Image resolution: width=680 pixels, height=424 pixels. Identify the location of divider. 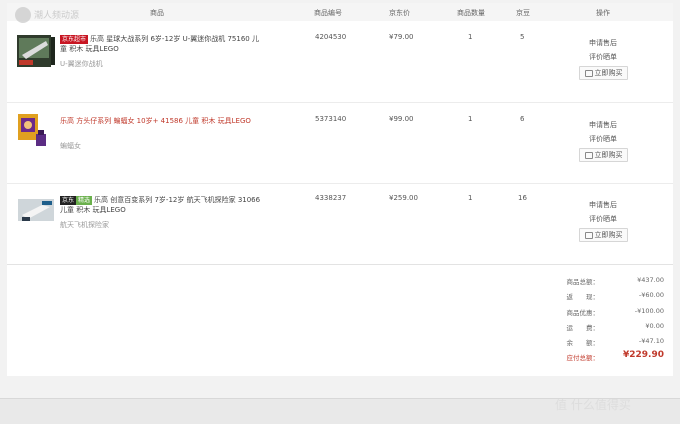
(340, 264).